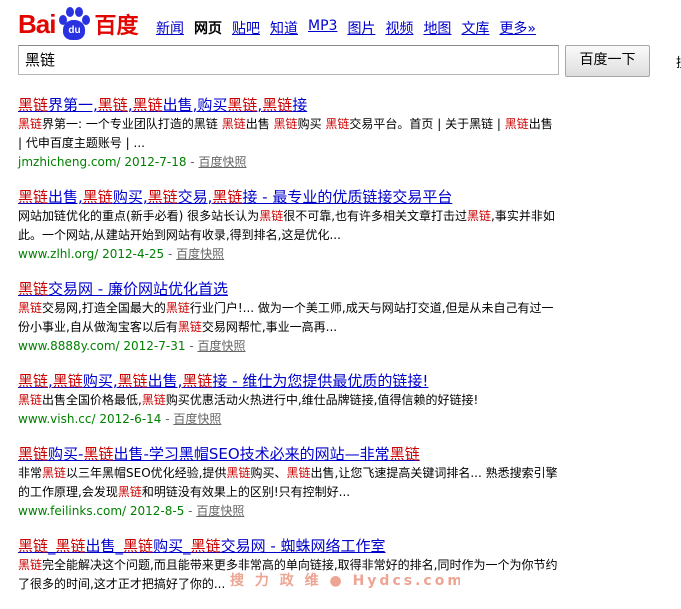 The width and height of the screenshot is (681, 609). I want to click on baidu-logo: Bai du 百度, so click(78, 24).